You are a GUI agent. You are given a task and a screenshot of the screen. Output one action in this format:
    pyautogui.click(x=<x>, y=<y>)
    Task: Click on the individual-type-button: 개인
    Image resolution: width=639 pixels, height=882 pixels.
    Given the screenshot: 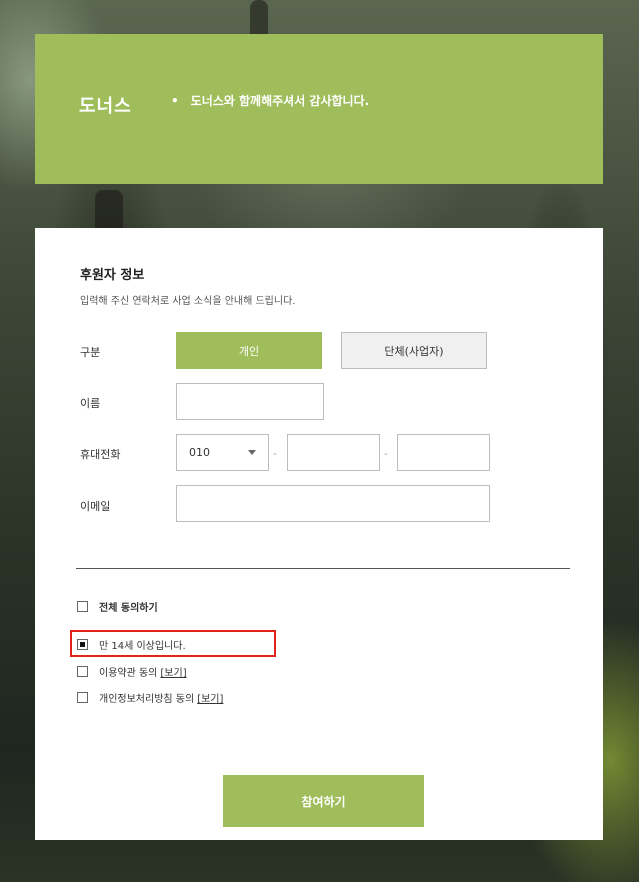 What is the action you would take?
    pyautogui.click(x=249, y=350)
    